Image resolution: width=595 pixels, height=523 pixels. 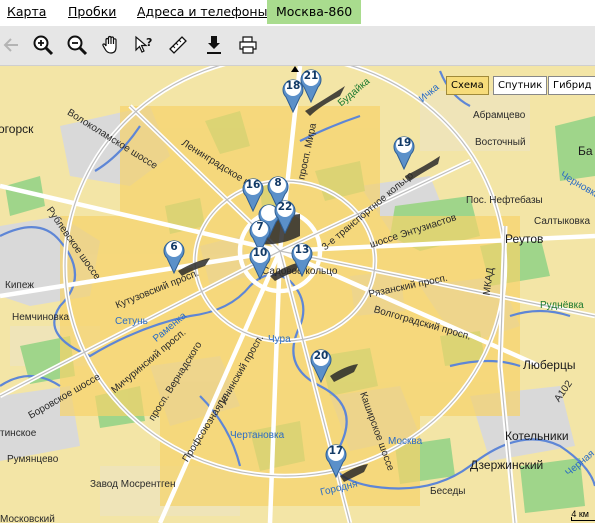 I want to click on map-type-hybrid-button: Гибрид, so click(x=571, y=85).